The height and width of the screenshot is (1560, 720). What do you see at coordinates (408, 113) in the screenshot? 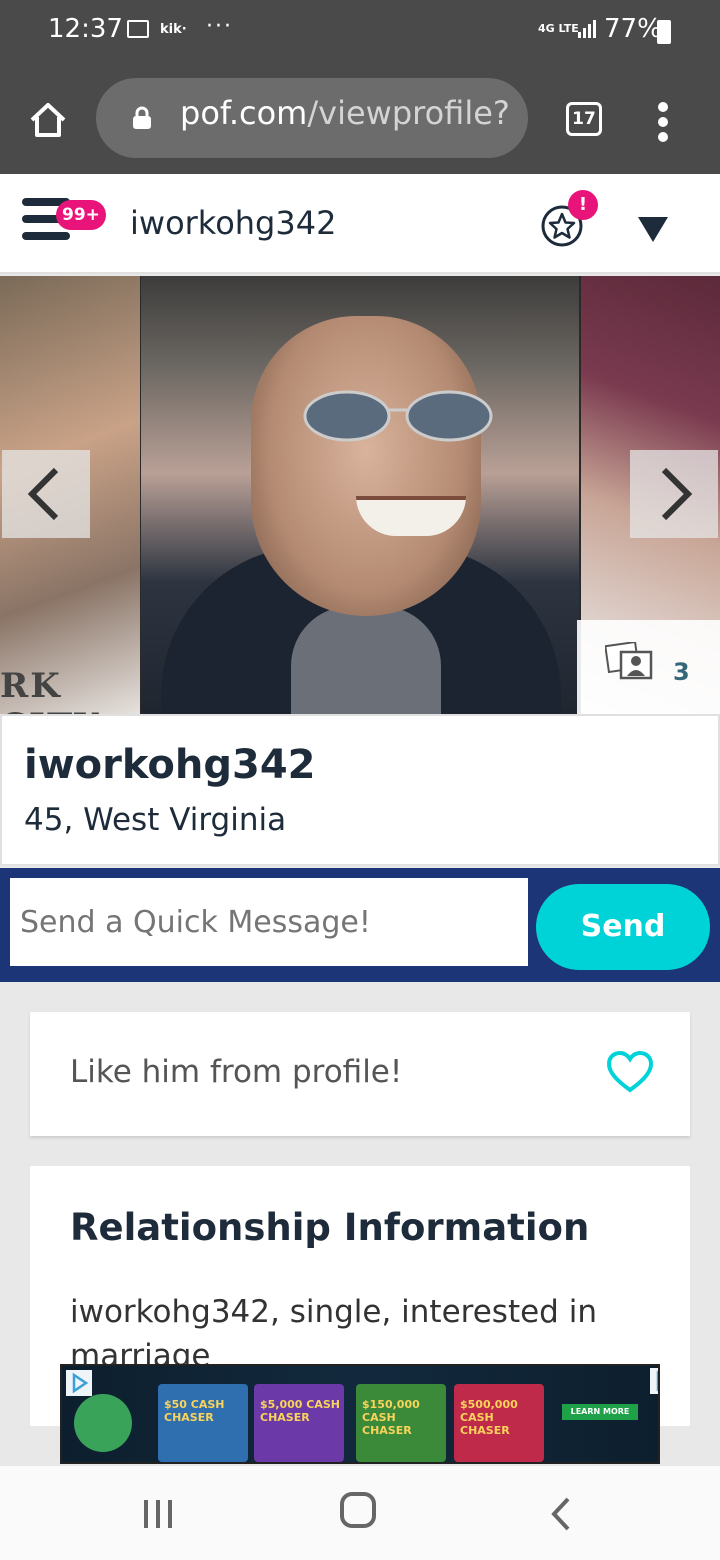
I see `url-path: /viewprofile?` at bounding box center [408, 113].